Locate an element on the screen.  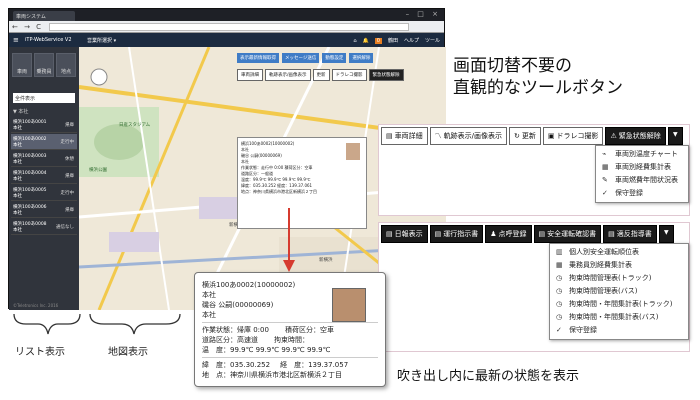
place-label: 新横浜 is located at coordinates (326, 260).